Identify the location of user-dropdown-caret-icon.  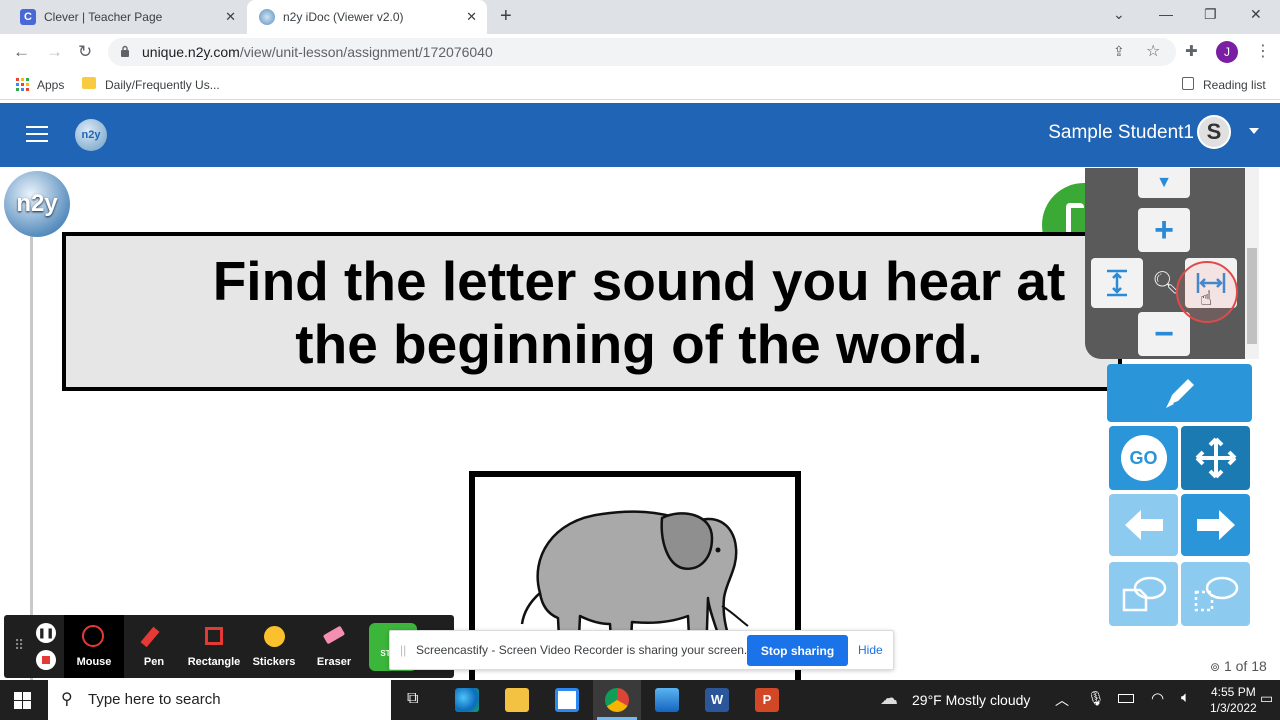
(1254, 131).